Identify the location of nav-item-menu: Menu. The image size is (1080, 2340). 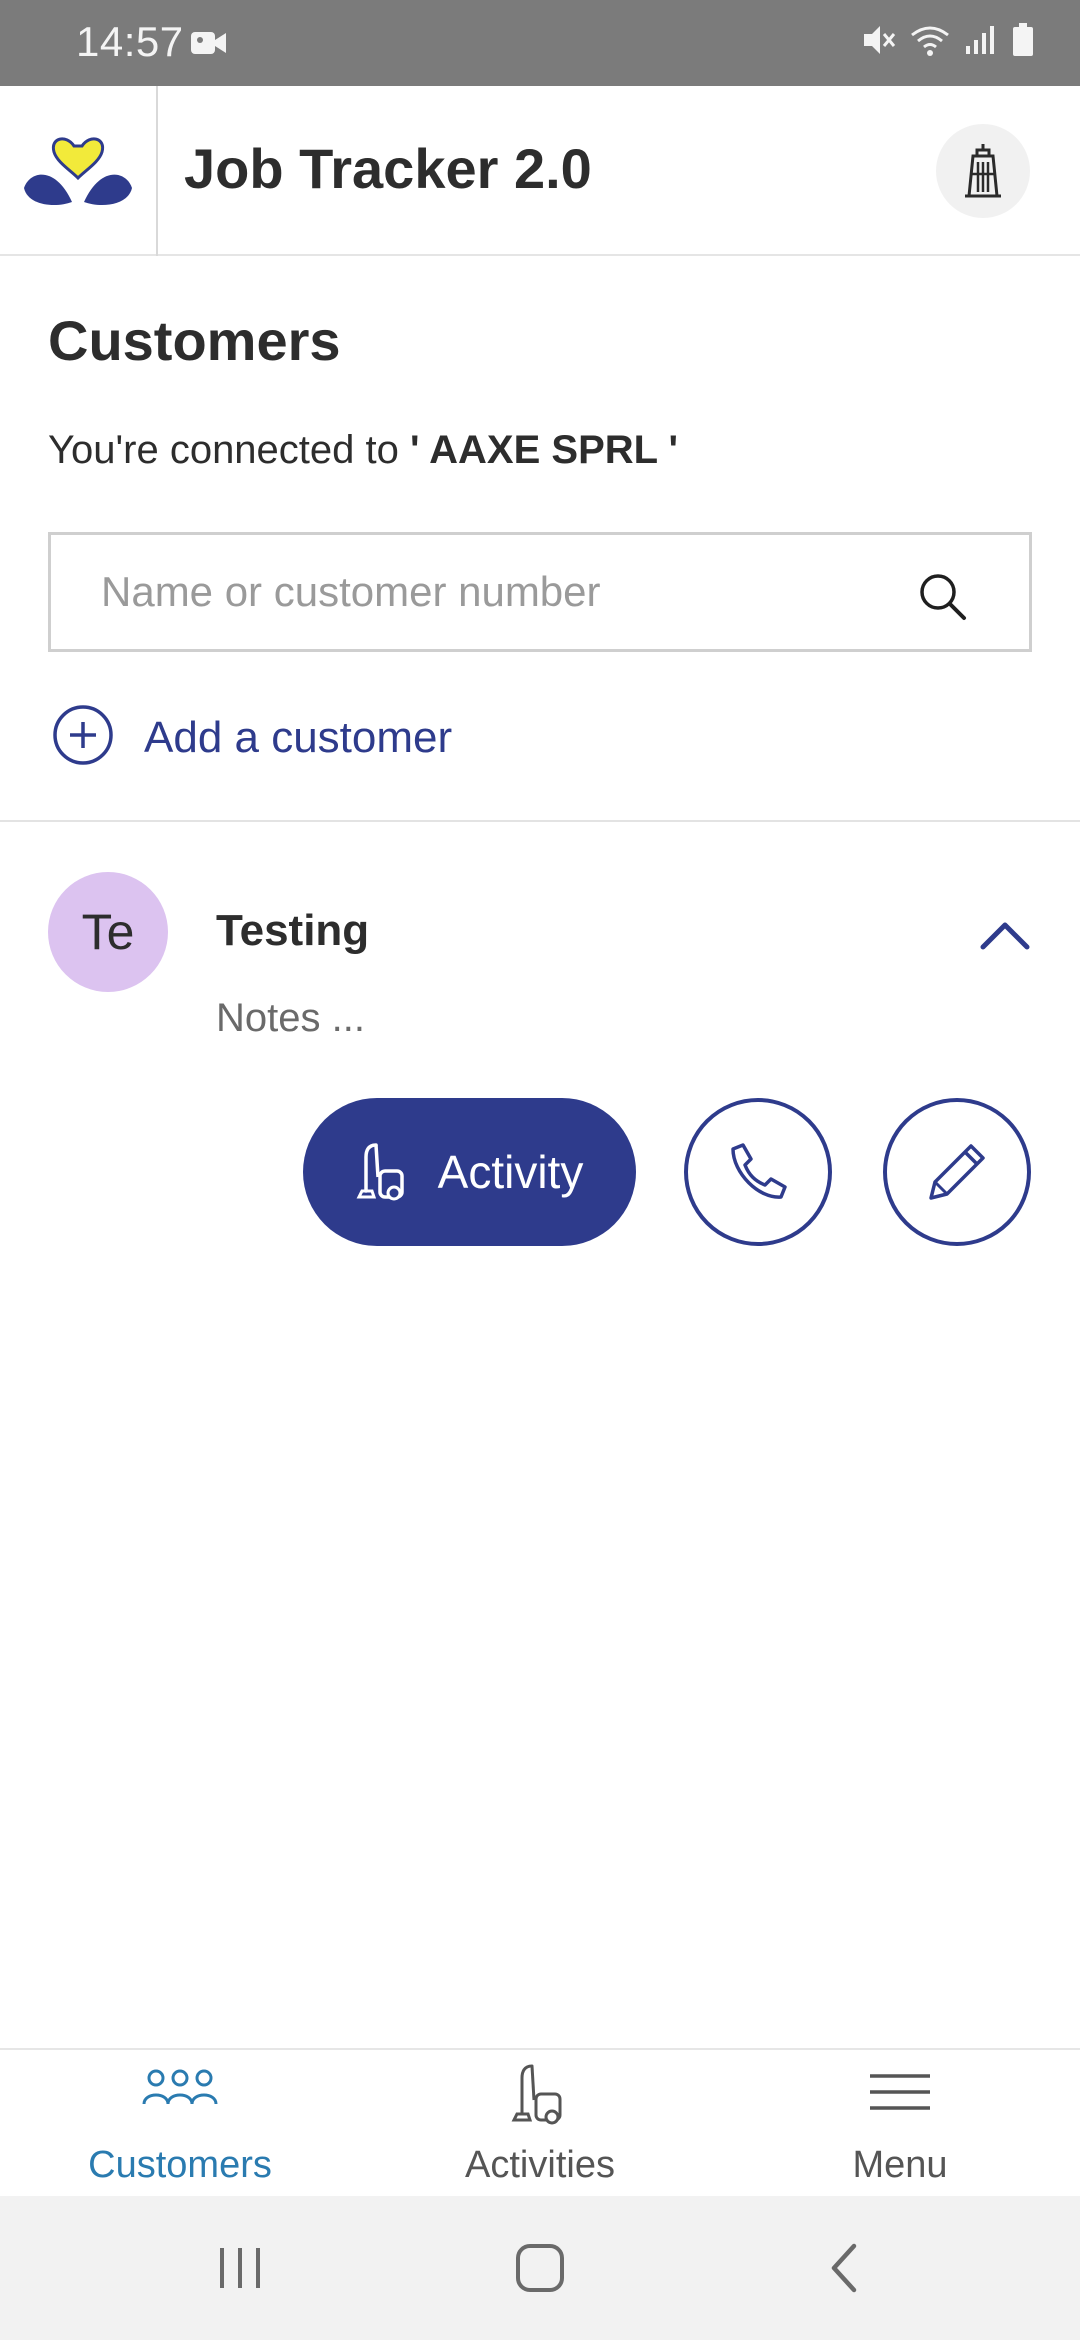
(900, 2123).